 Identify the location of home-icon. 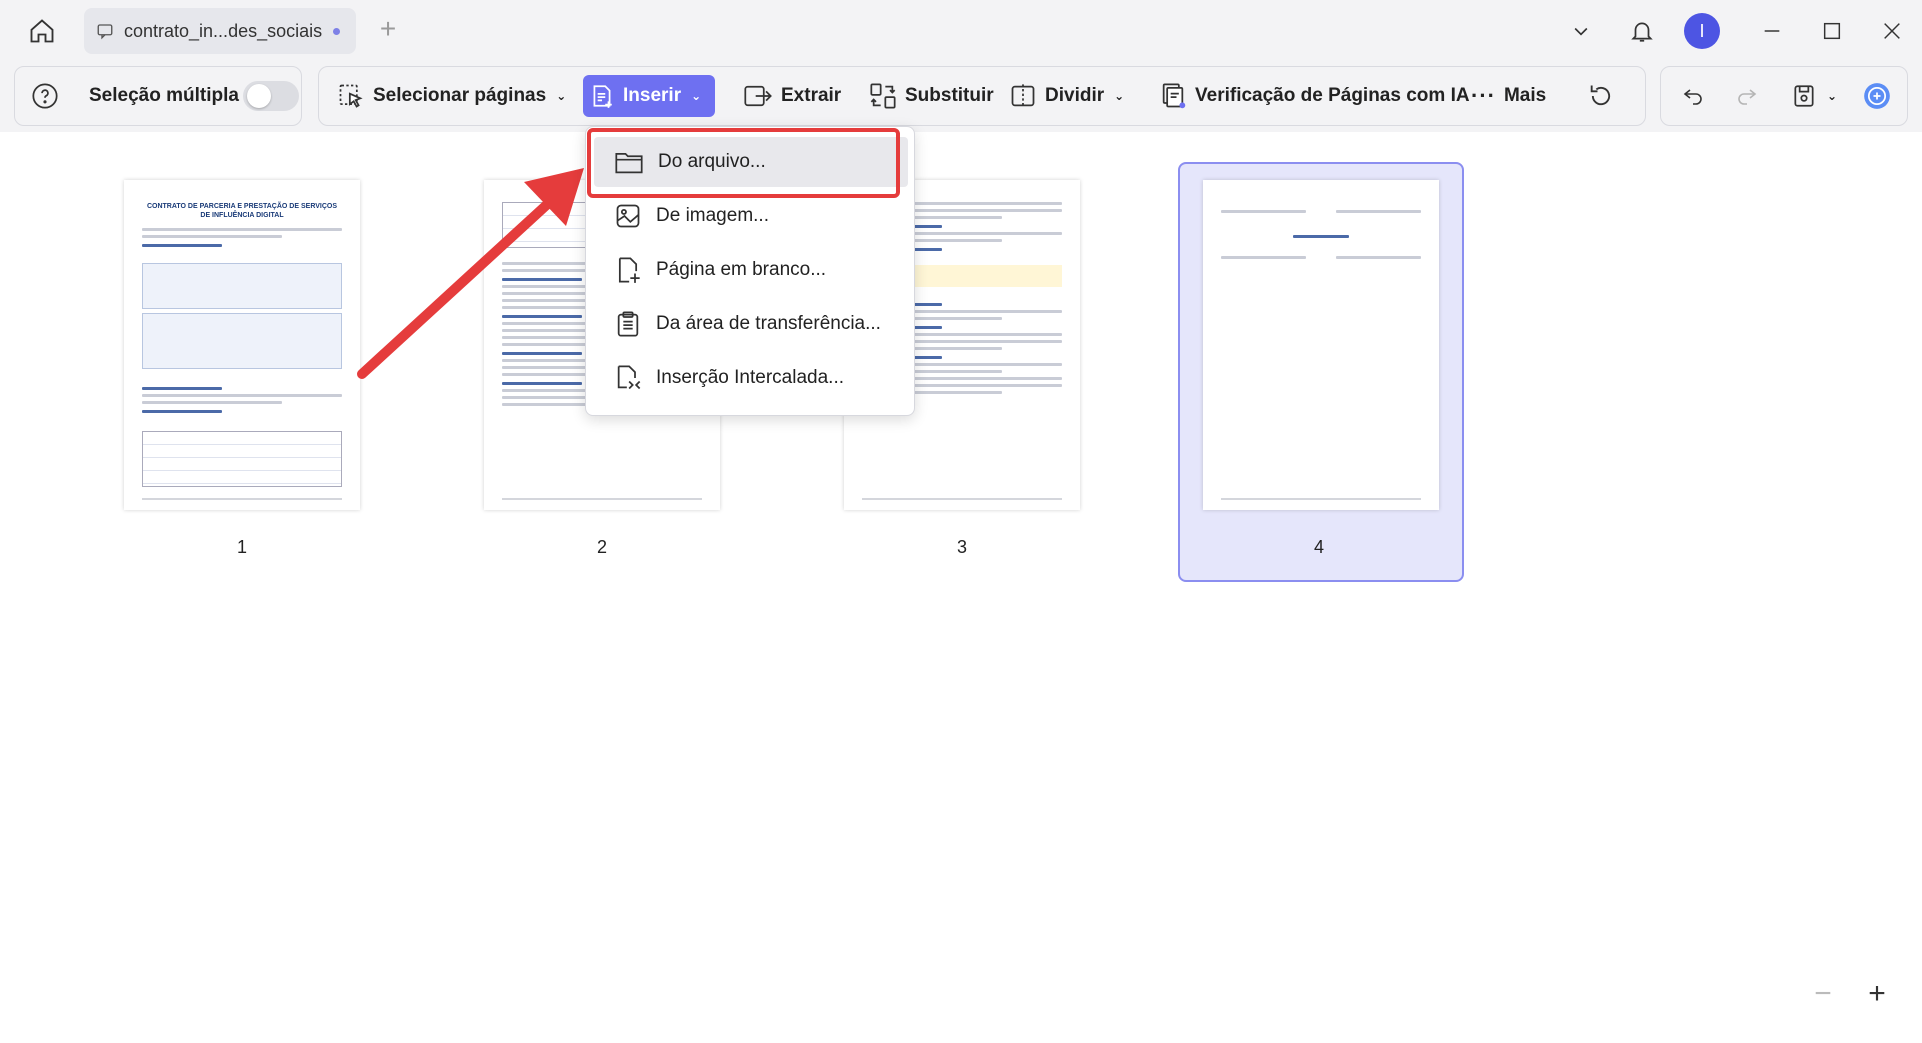
(42, 31).